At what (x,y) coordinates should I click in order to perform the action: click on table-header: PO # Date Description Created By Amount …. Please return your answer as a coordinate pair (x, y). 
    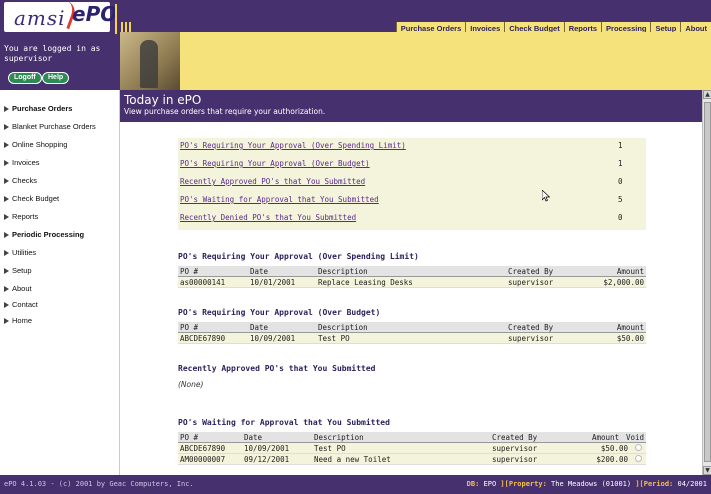
    Looking at the image, I should click on (412, 437).